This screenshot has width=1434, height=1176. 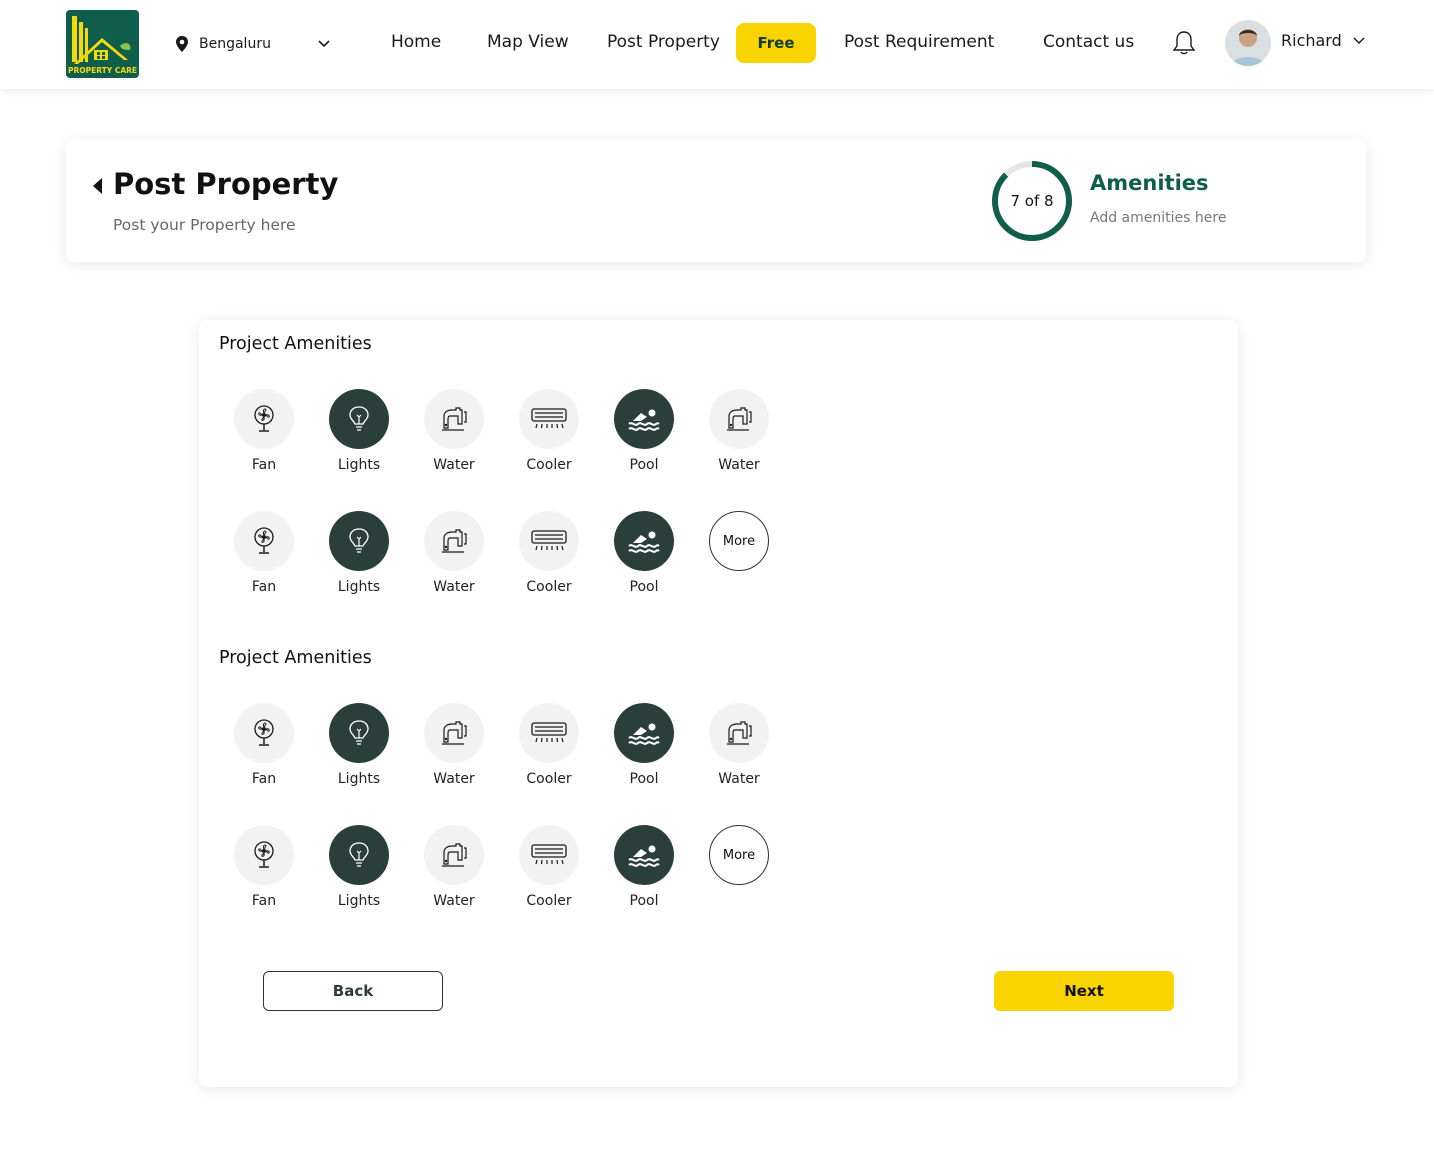 I want to click on nav-map-view: Map View, so click(x=528, y=42).